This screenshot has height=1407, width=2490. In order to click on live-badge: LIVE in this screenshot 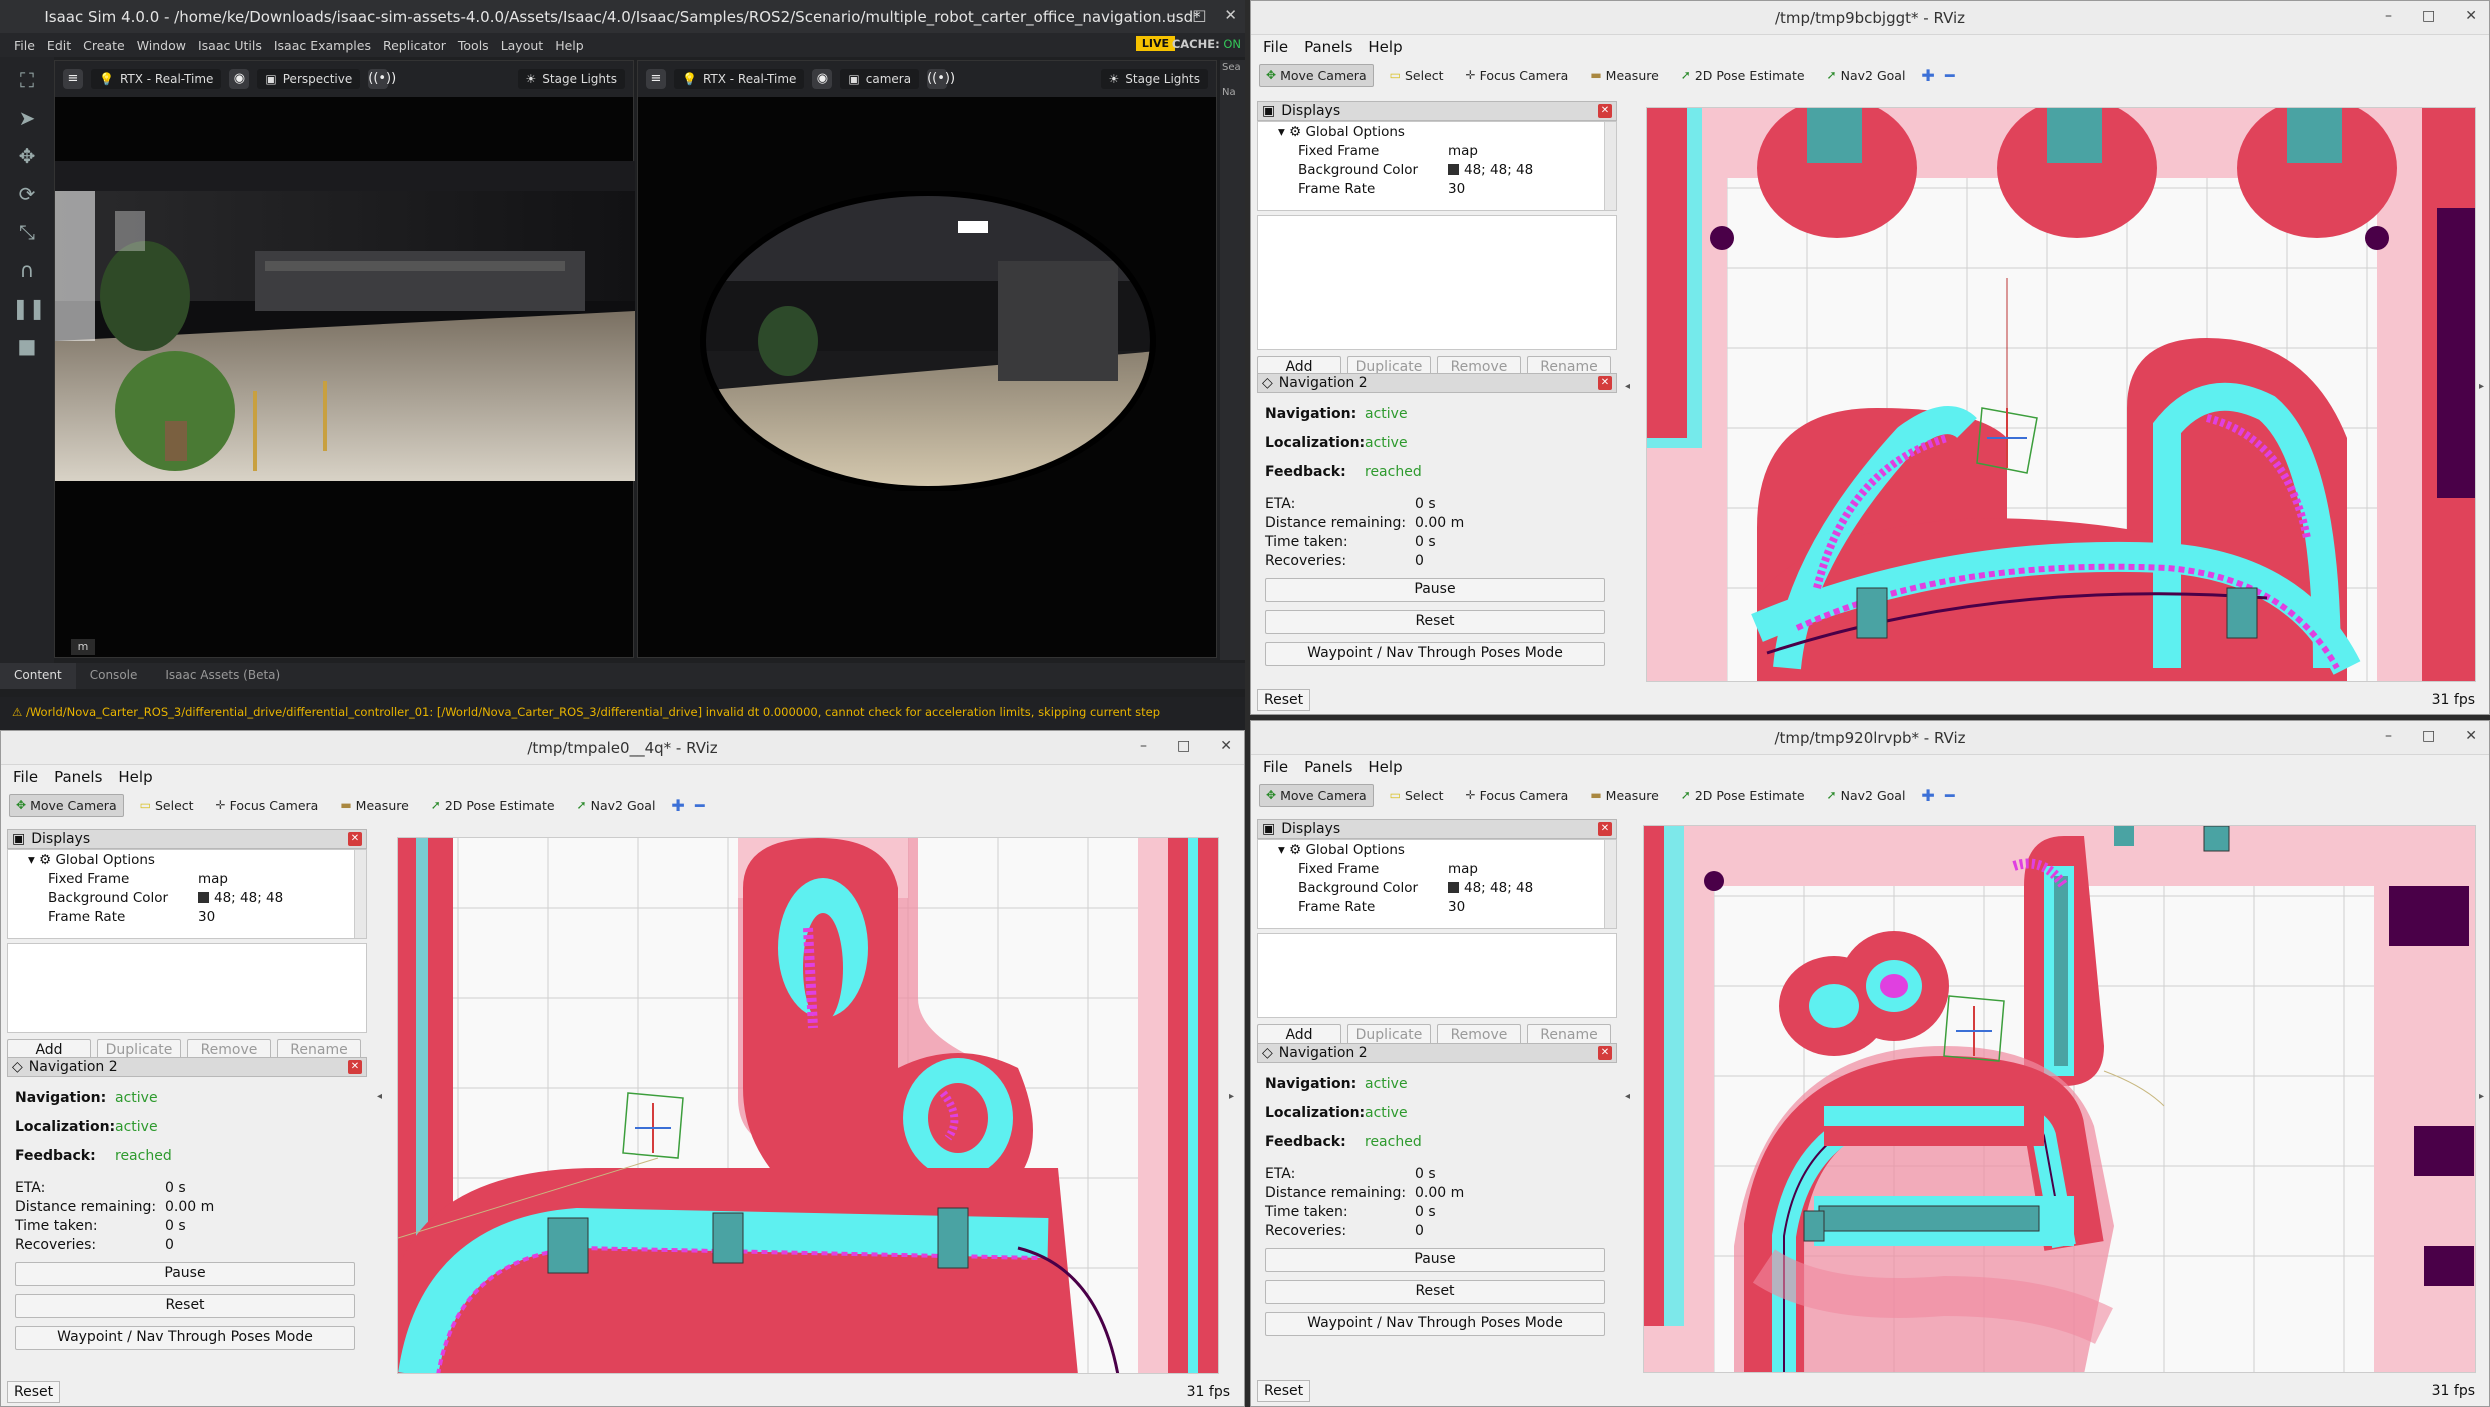, I will do `click(1155, 43)`.